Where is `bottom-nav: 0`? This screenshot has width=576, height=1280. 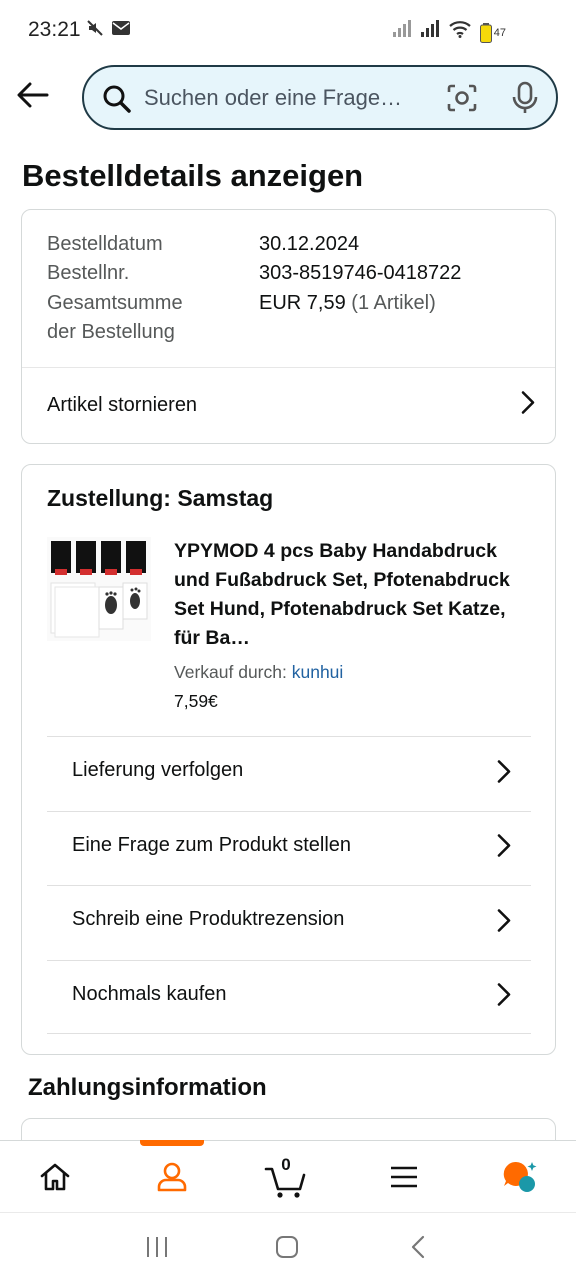 bottom-nav: 0 is located at coordinates (288, 1176).